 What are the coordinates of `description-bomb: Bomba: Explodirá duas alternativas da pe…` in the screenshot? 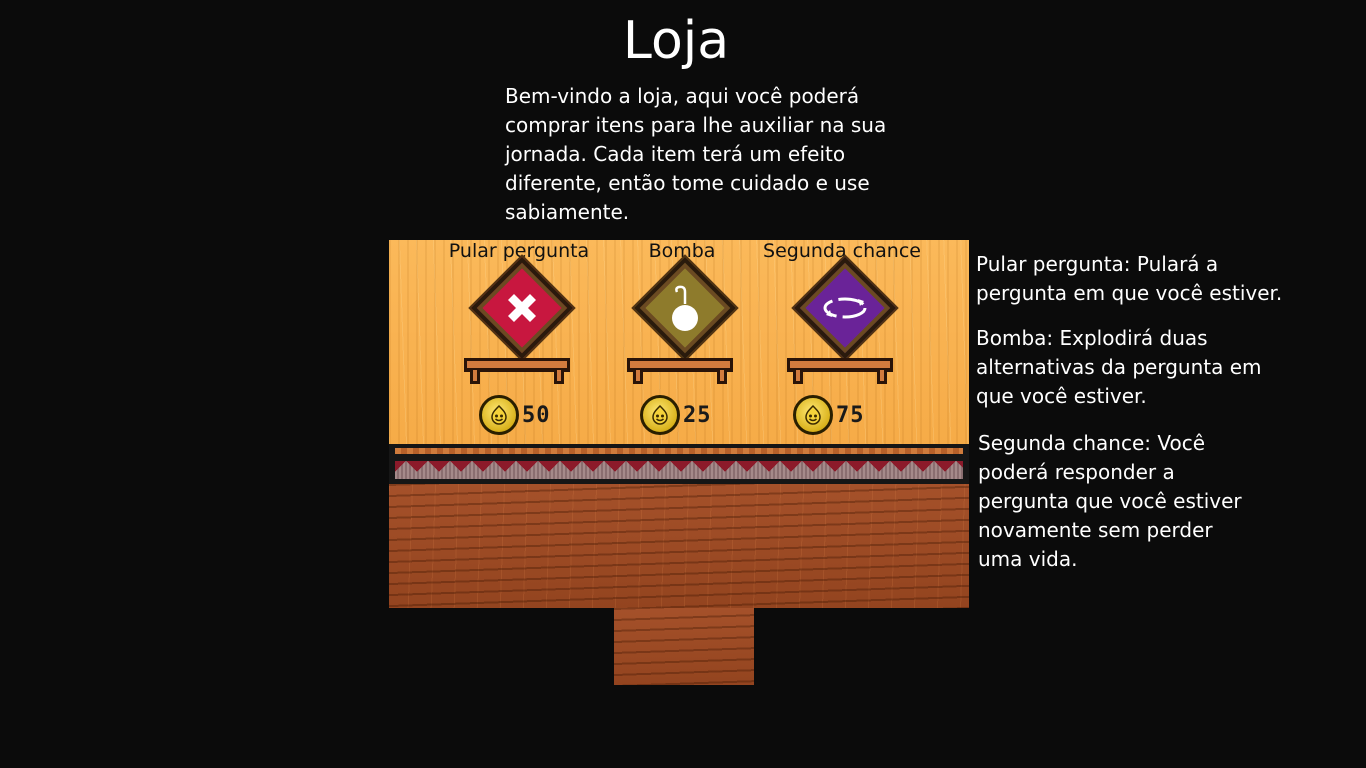 It's located at (1119, 367).